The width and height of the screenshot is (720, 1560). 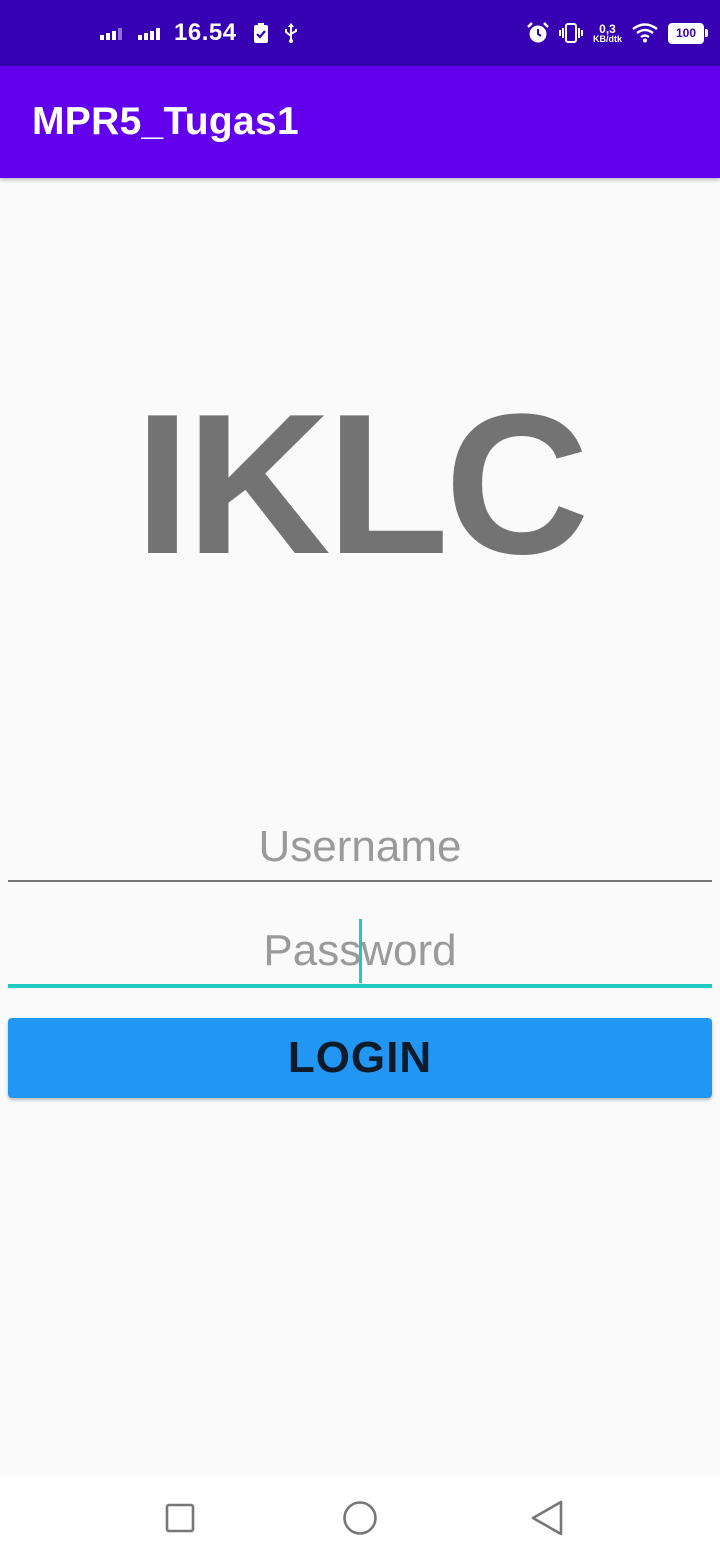 I want to click on network-speed-unit: KB/dtk, so click(x=607, y=38).